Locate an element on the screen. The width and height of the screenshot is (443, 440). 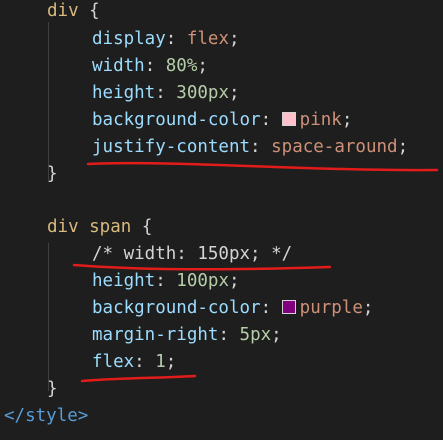
red-underline-justify is located at coordinates (262, 166).